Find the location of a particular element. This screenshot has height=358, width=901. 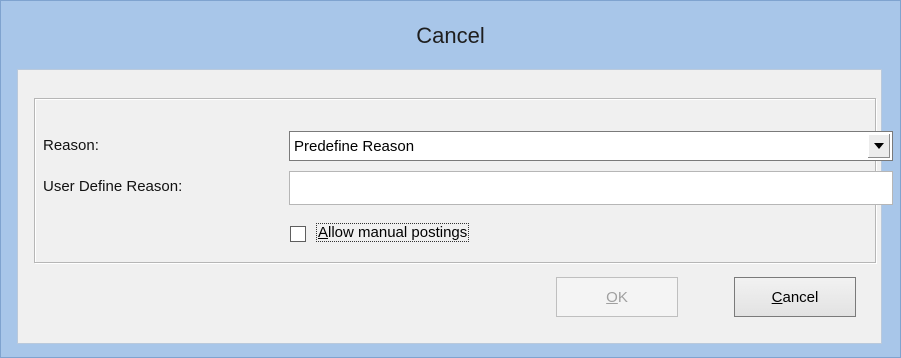

allow-manual-label: Allow manual postings is located at coordinates (392, 232).